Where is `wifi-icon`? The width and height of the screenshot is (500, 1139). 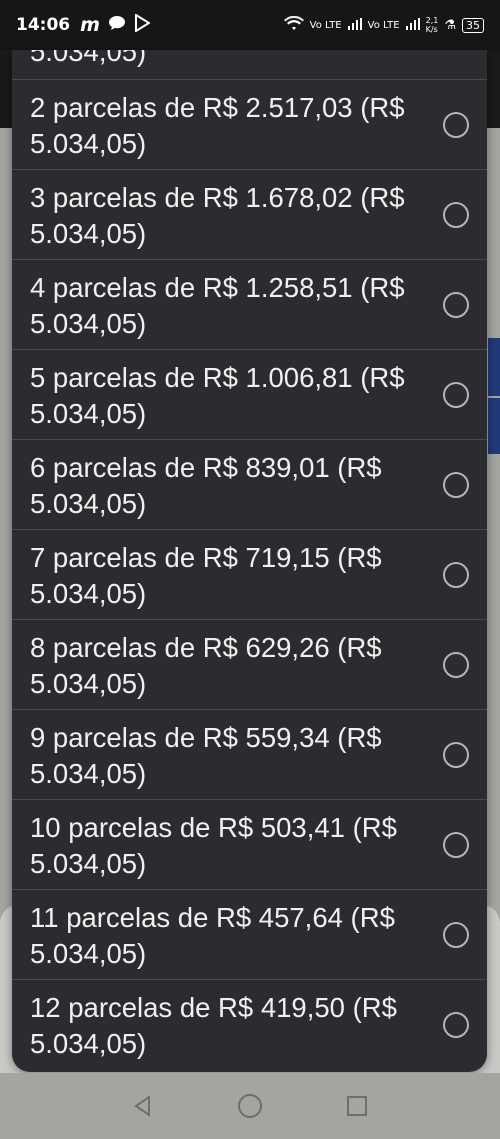
wifi-icon is located at coordinates (293, 25).